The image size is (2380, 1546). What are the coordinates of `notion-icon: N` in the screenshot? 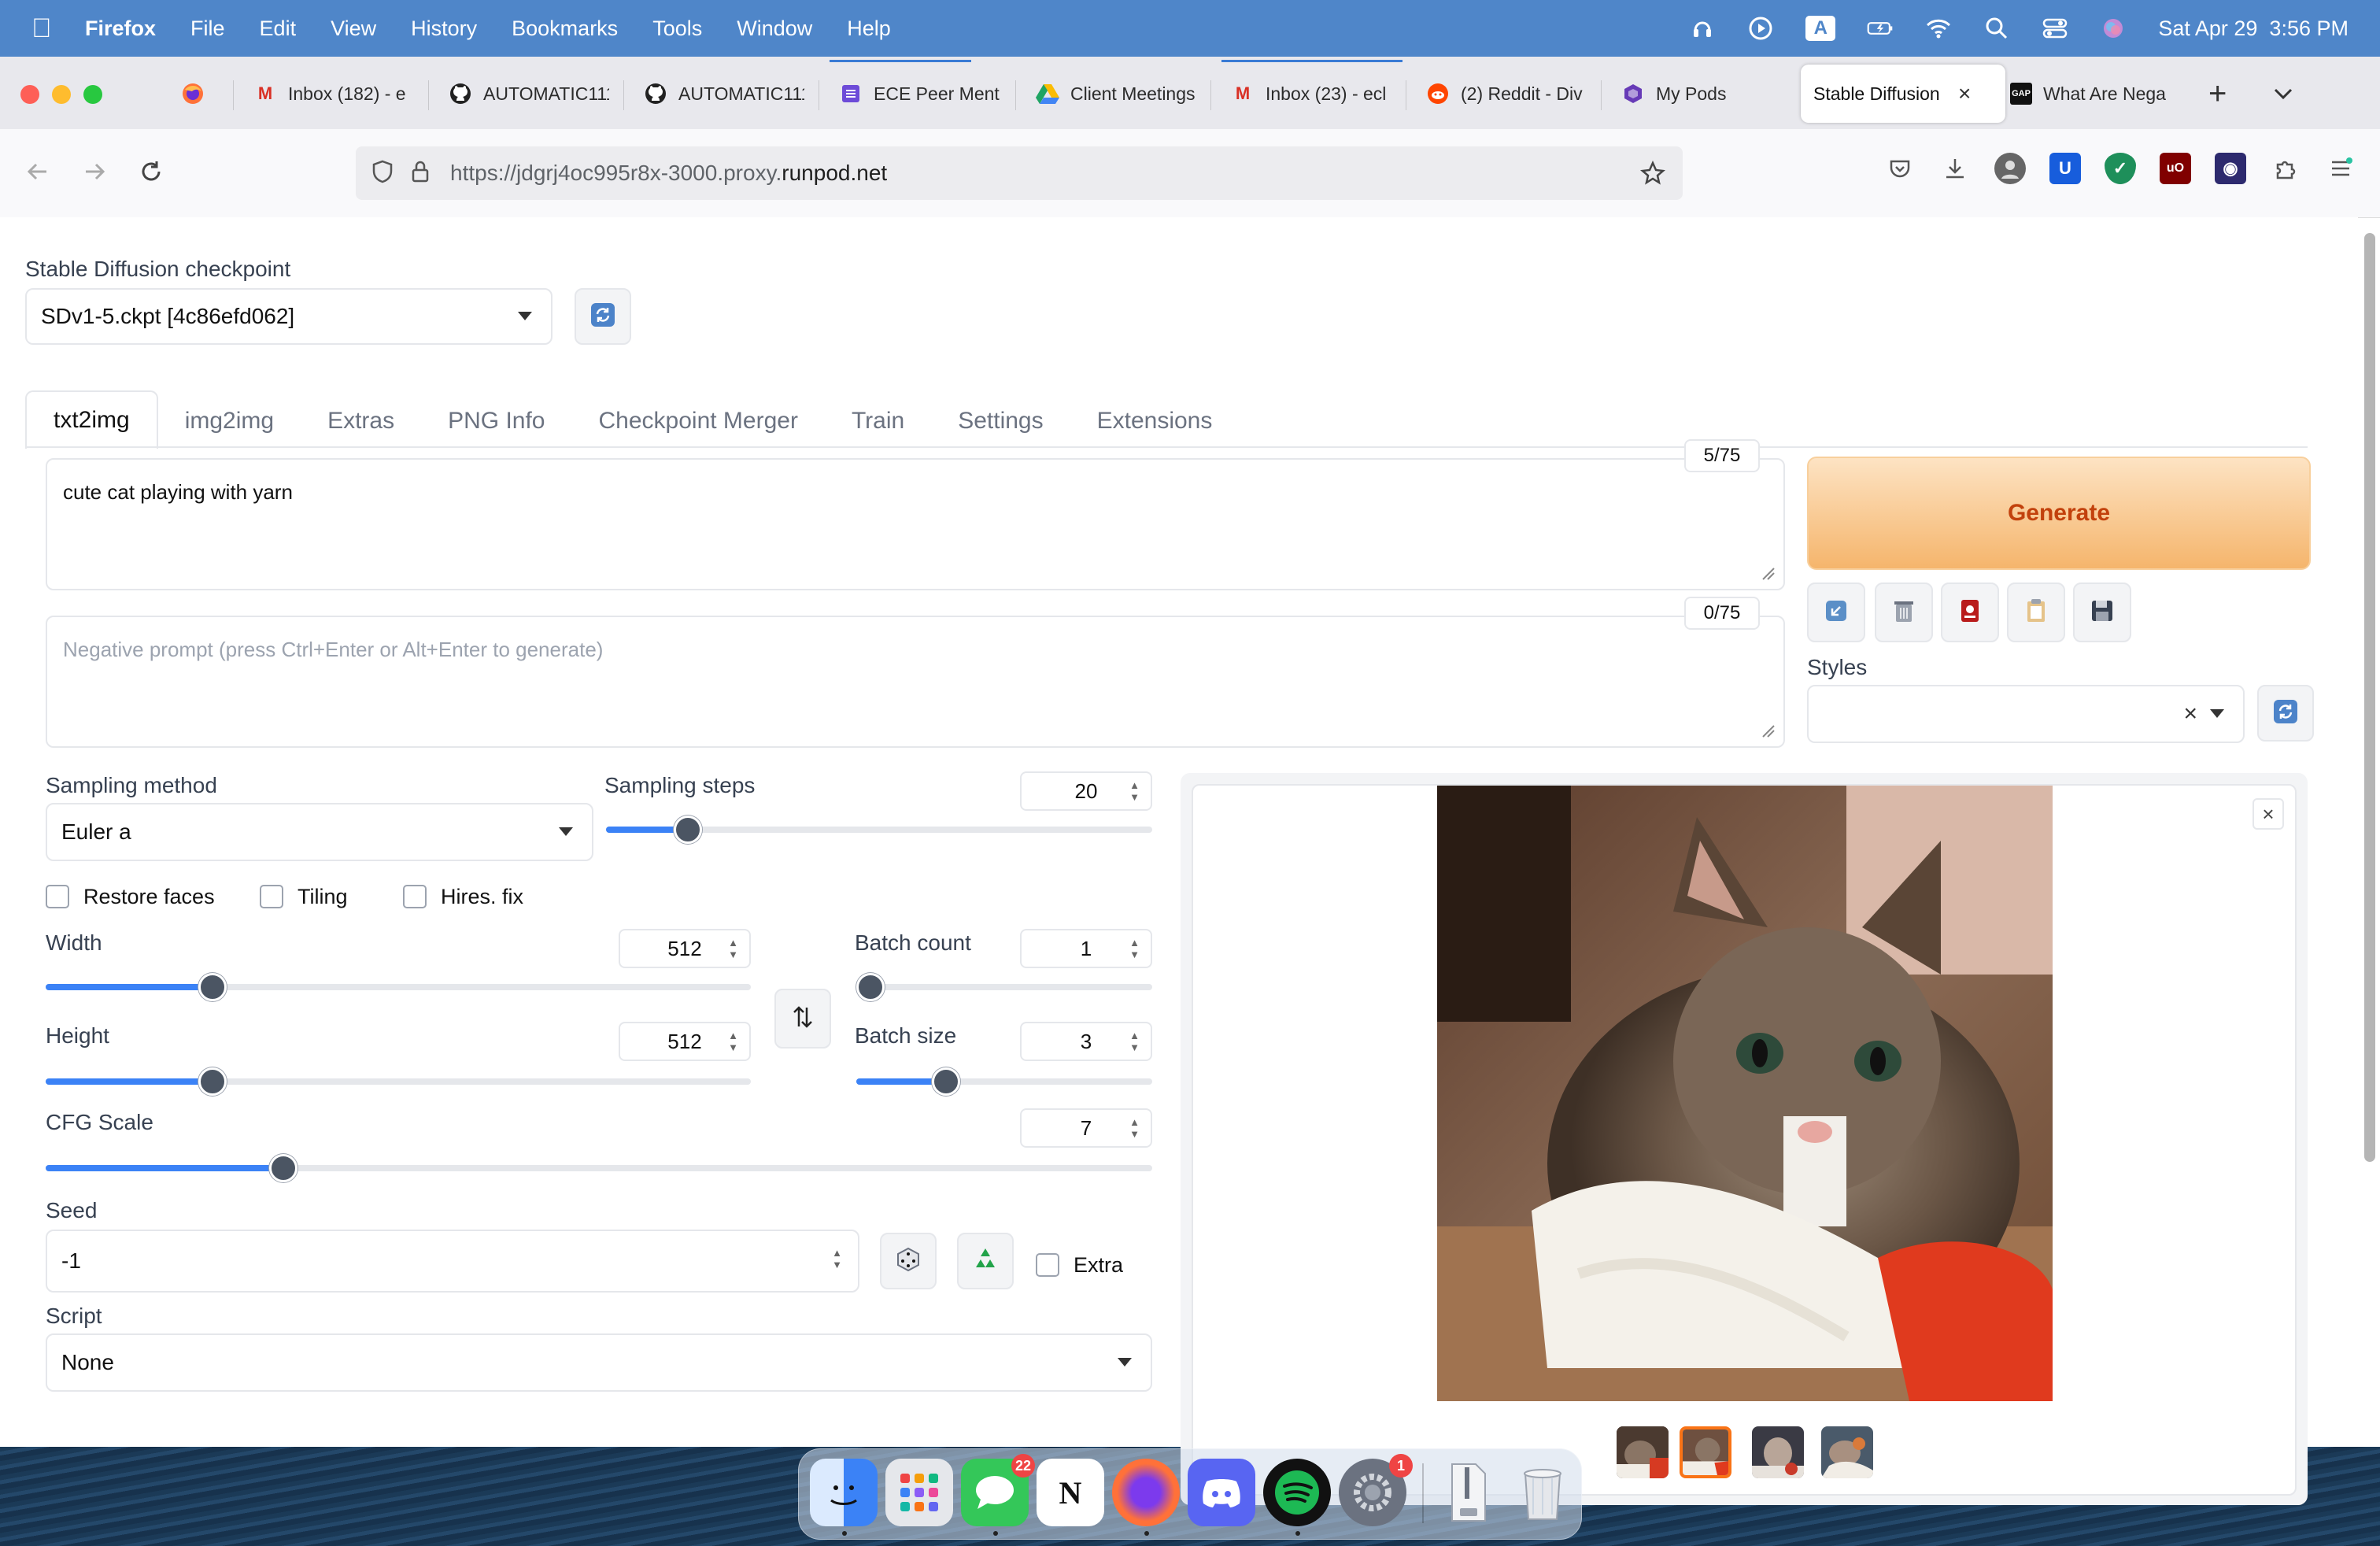 It's located at (1070, 1493).